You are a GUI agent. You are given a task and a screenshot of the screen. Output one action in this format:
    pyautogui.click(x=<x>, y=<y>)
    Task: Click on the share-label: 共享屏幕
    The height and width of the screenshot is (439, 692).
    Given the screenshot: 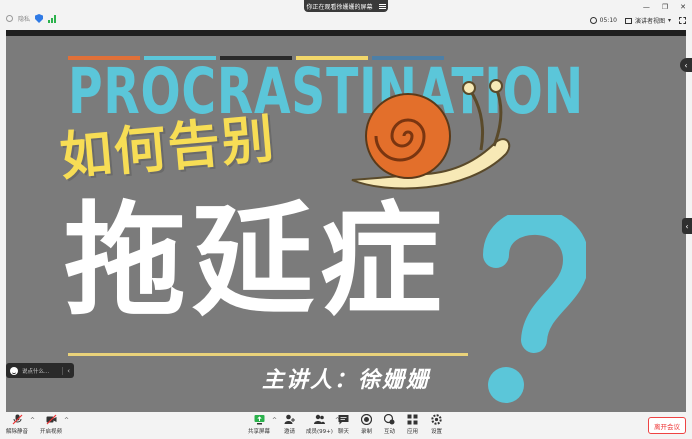 What is the action you would take?
    pyautogui.click(x=259, y=432)
    